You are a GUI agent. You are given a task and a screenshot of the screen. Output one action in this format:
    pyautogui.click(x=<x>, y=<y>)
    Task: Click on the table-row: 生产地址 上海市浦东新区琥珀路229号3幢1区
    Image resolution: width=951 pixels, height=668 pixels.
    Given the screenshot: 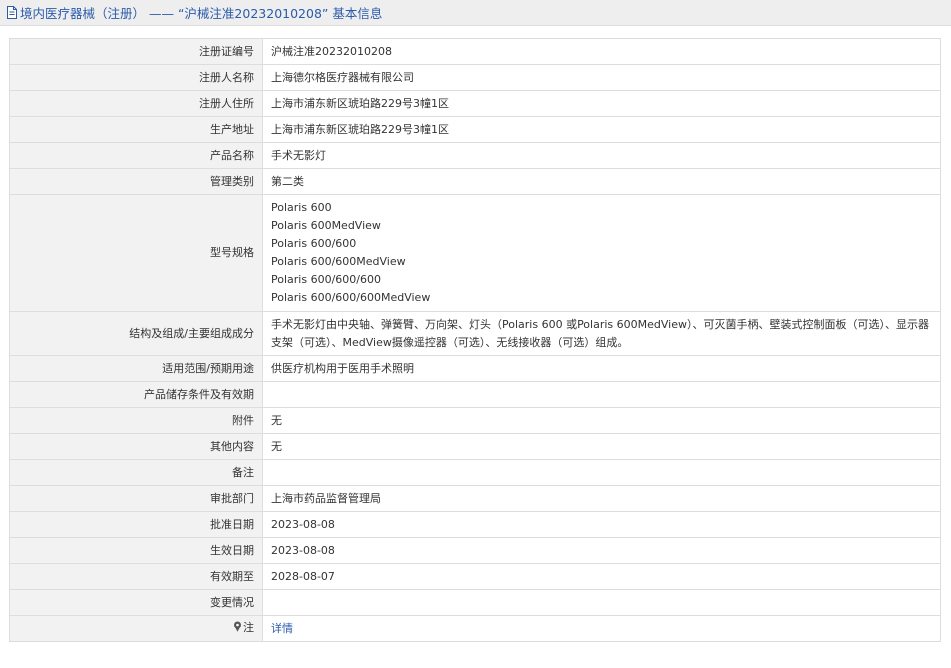 What is the action you would take?
    pyautogui.click(x=475, y=129)
    